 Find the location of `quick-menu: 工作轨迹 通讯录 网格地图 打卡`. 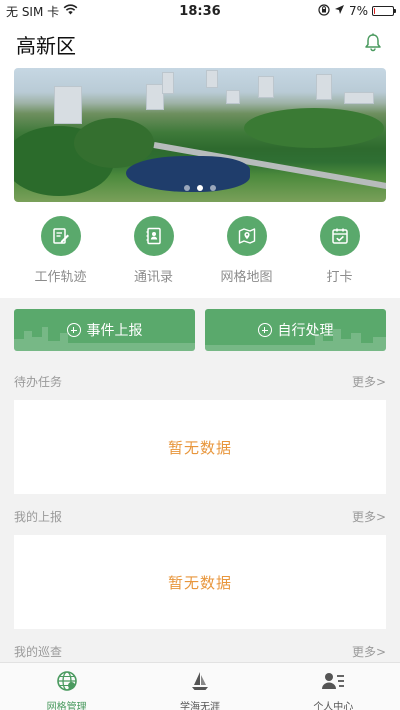

quick-menu: 工作轨迹 通讯录 网格地图 打卡 is located at coordinates (200, 250).